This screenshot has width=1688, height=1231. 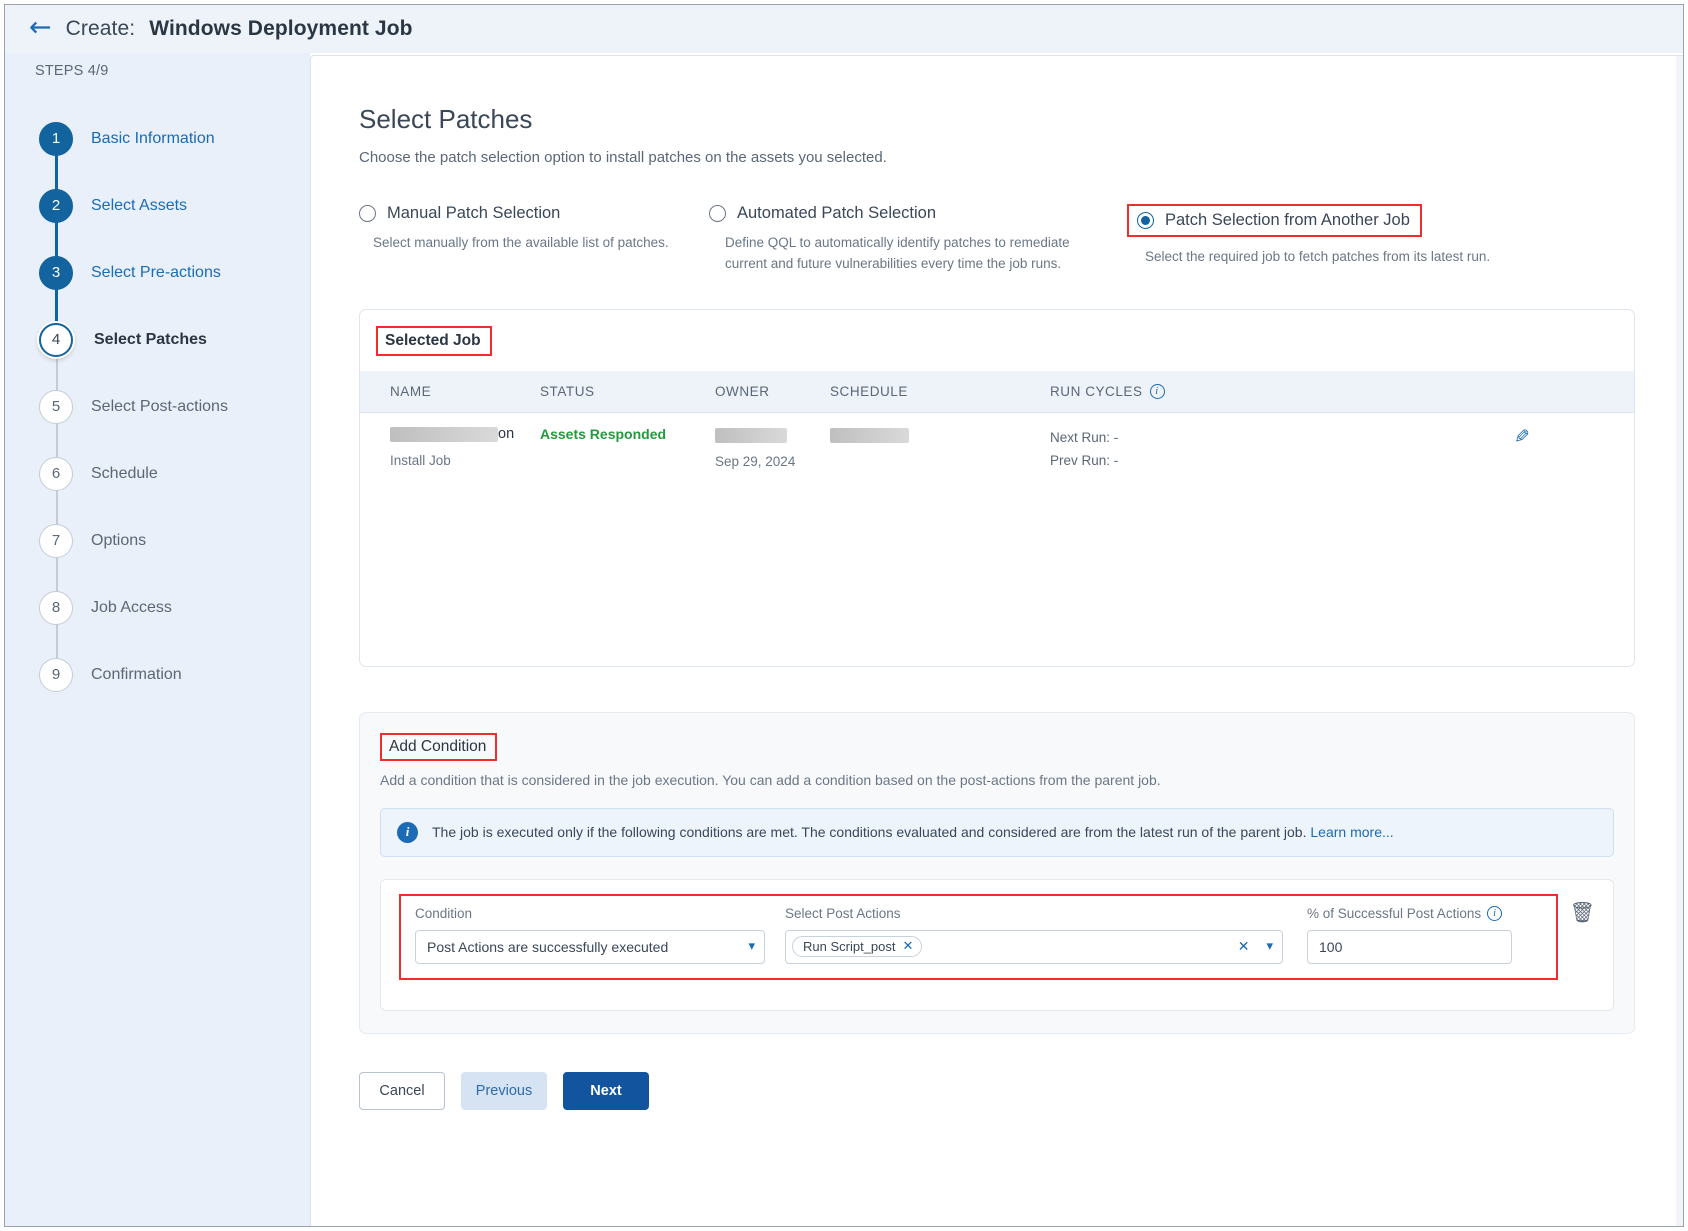 I want to click on selected-job-title: Selected Job, so click(x=434, y=340).